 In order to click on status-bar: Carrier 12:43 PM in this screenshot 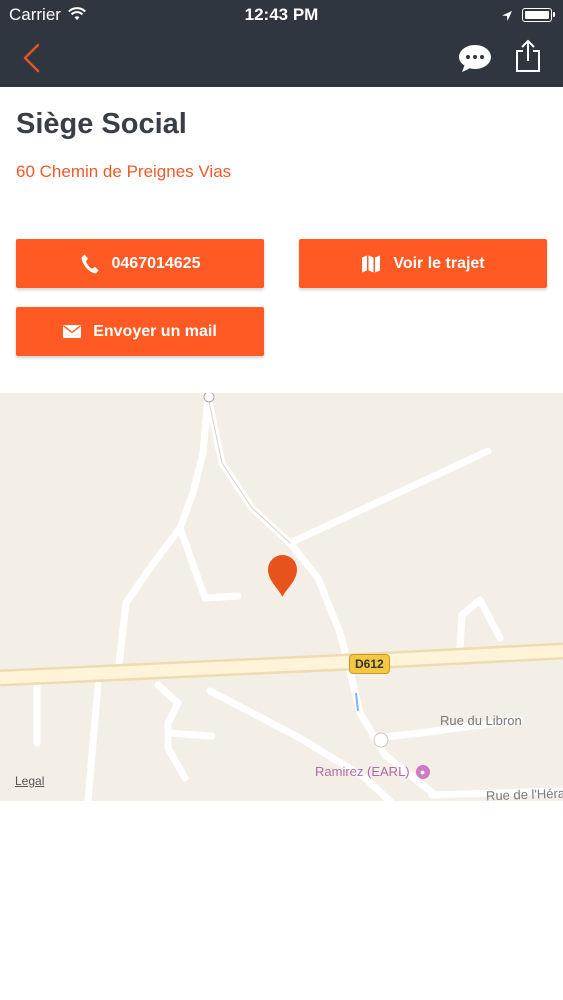, I will do `click(281, 15)`.